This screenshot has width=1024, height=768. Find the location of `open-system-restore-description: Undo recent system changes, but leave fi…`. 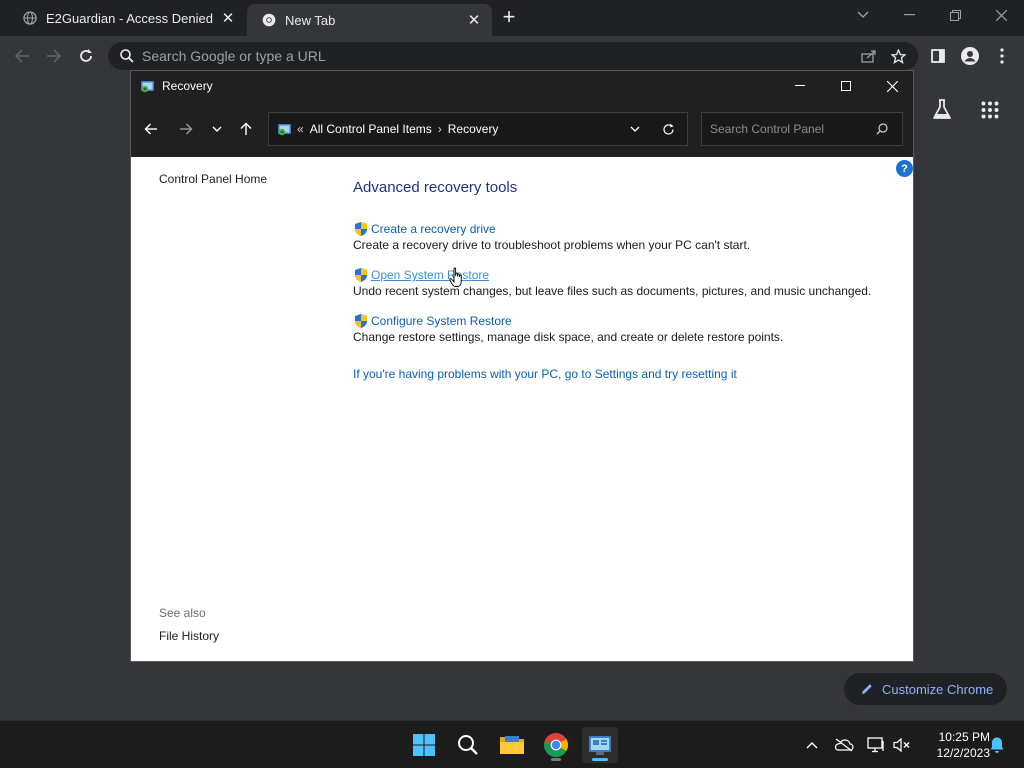

open-system-restore-description: Undo recent system changes, but leave fi… is located at coordinates (612, 291).